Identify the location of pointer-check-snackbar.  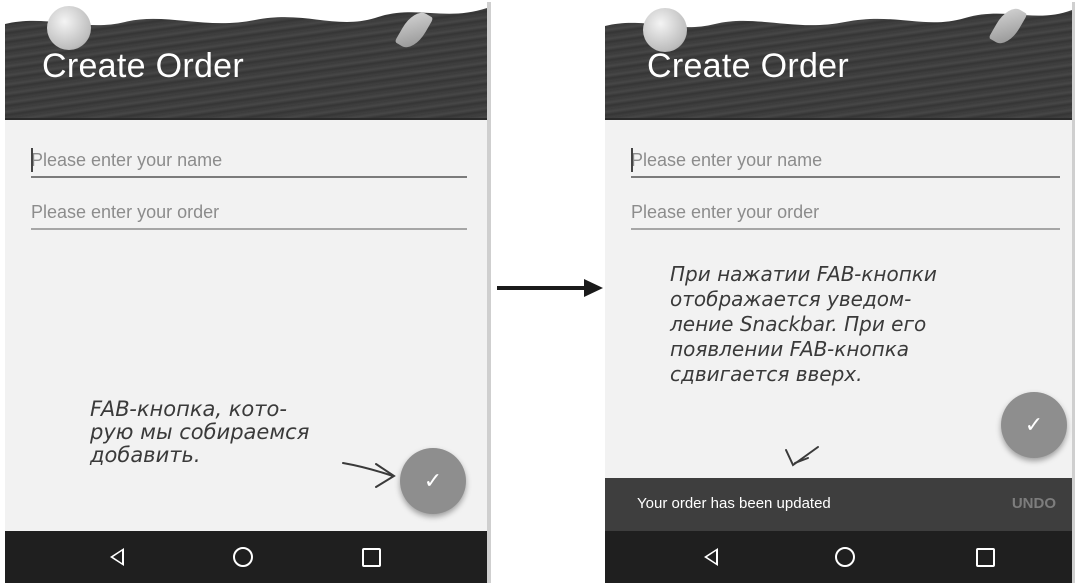
(802, 456).